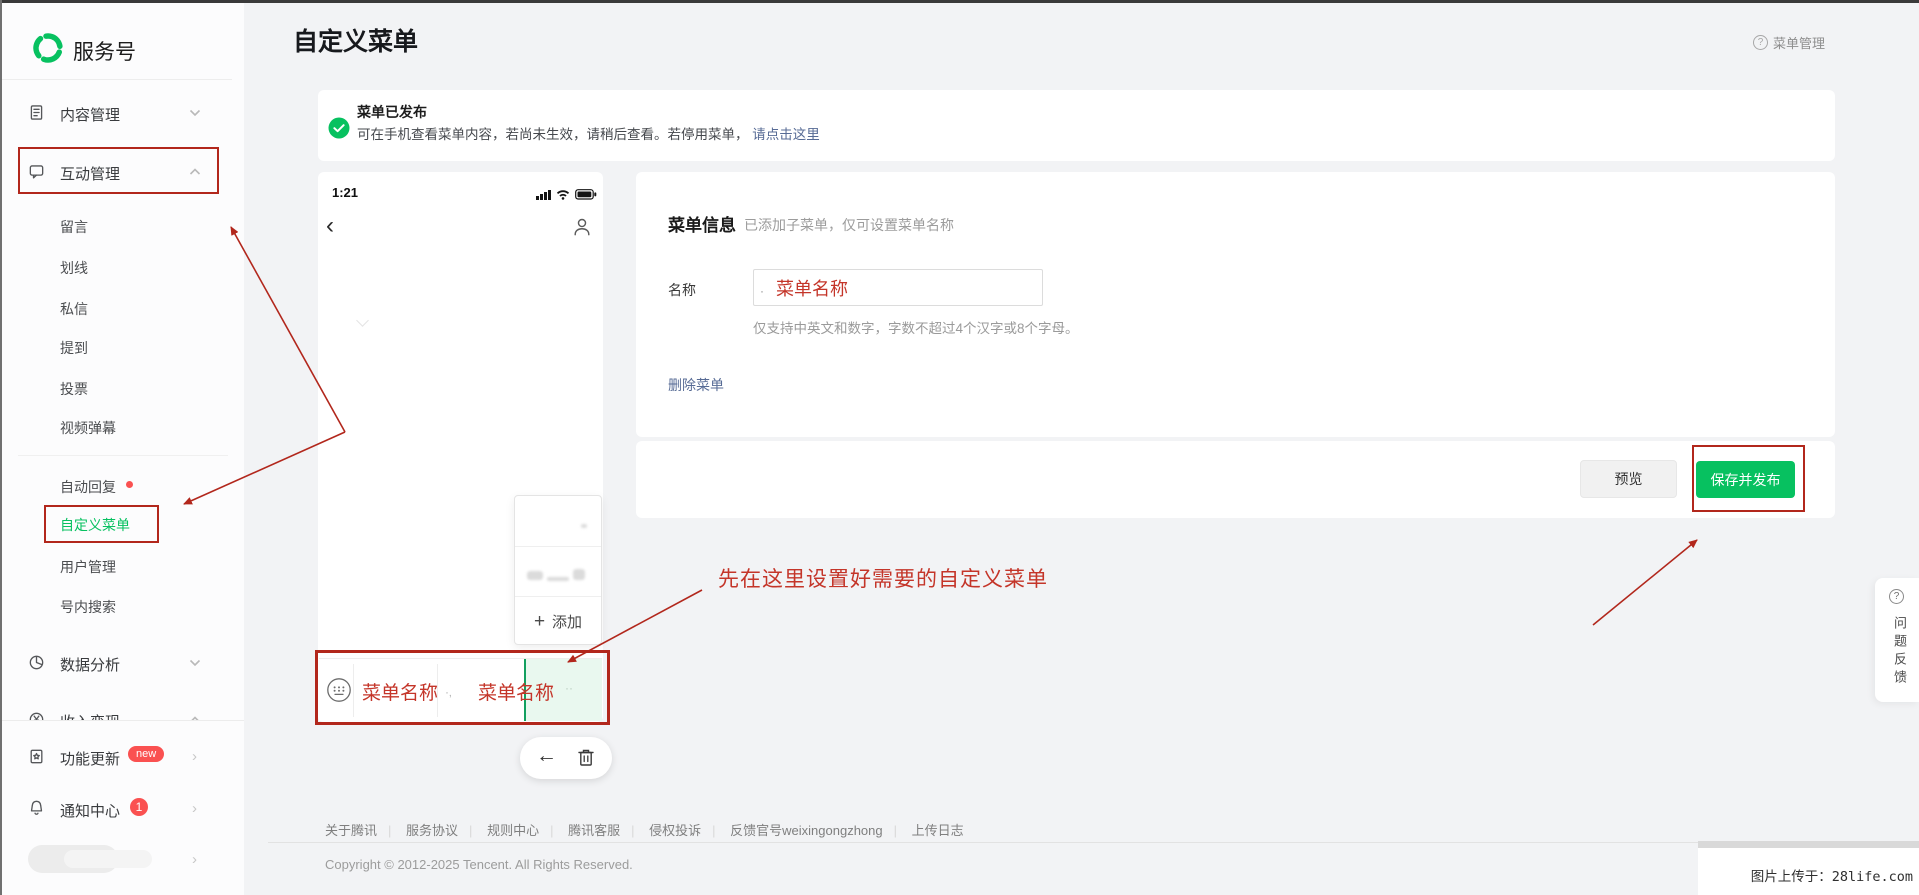  Describe the element at coordinates (959, 1) in the screenshot. I see `window-top-edge` at that location.